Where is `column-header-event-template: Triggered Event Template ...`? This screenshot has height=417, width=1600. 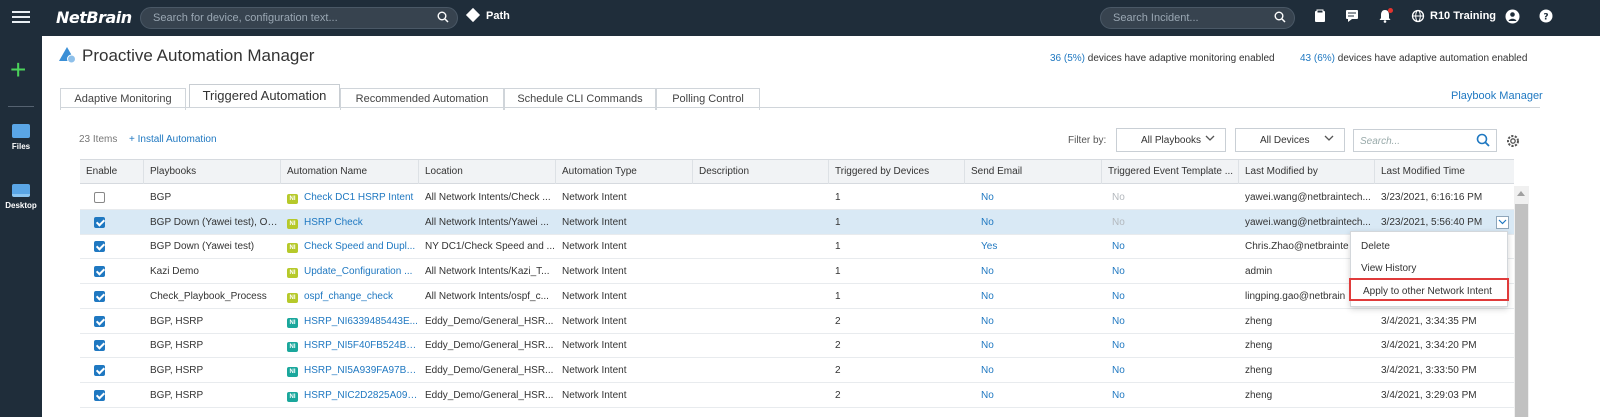
column-header-event-template: Triggered Event Template ... is located at coordinates (1170, 172).